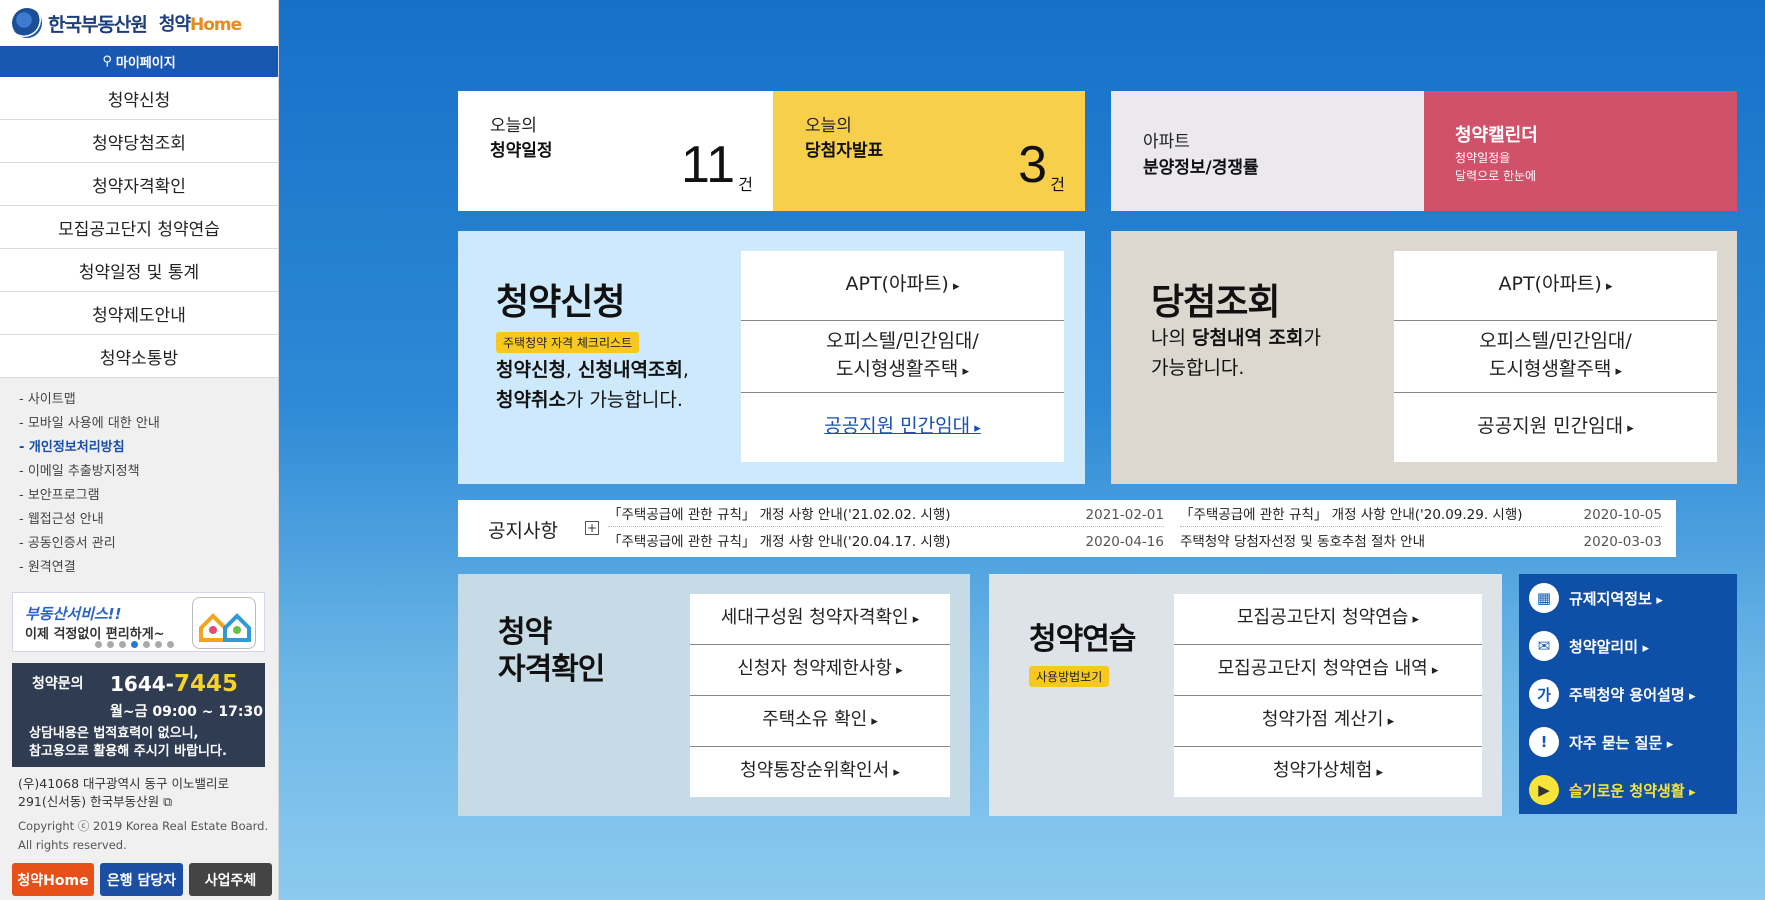 The image size is (1765, 900). Describe the element at coordinates (139, 98) in the screenshot. I see `nav-item-apply: 청약신청` at that location.